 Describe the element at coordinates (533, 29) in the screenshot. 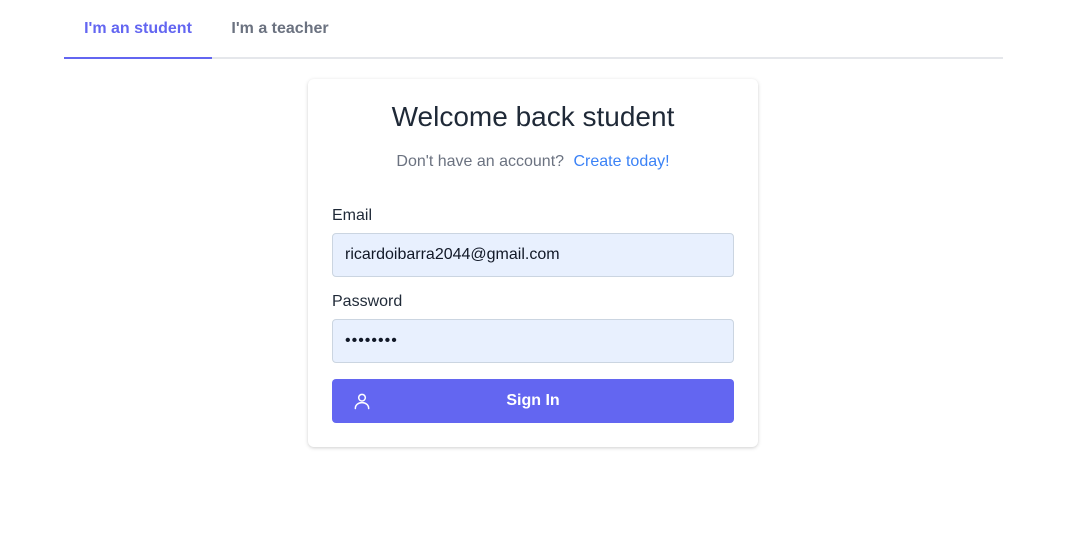

I see `role-tabs: I'm an student I'm a teacher` at that location.